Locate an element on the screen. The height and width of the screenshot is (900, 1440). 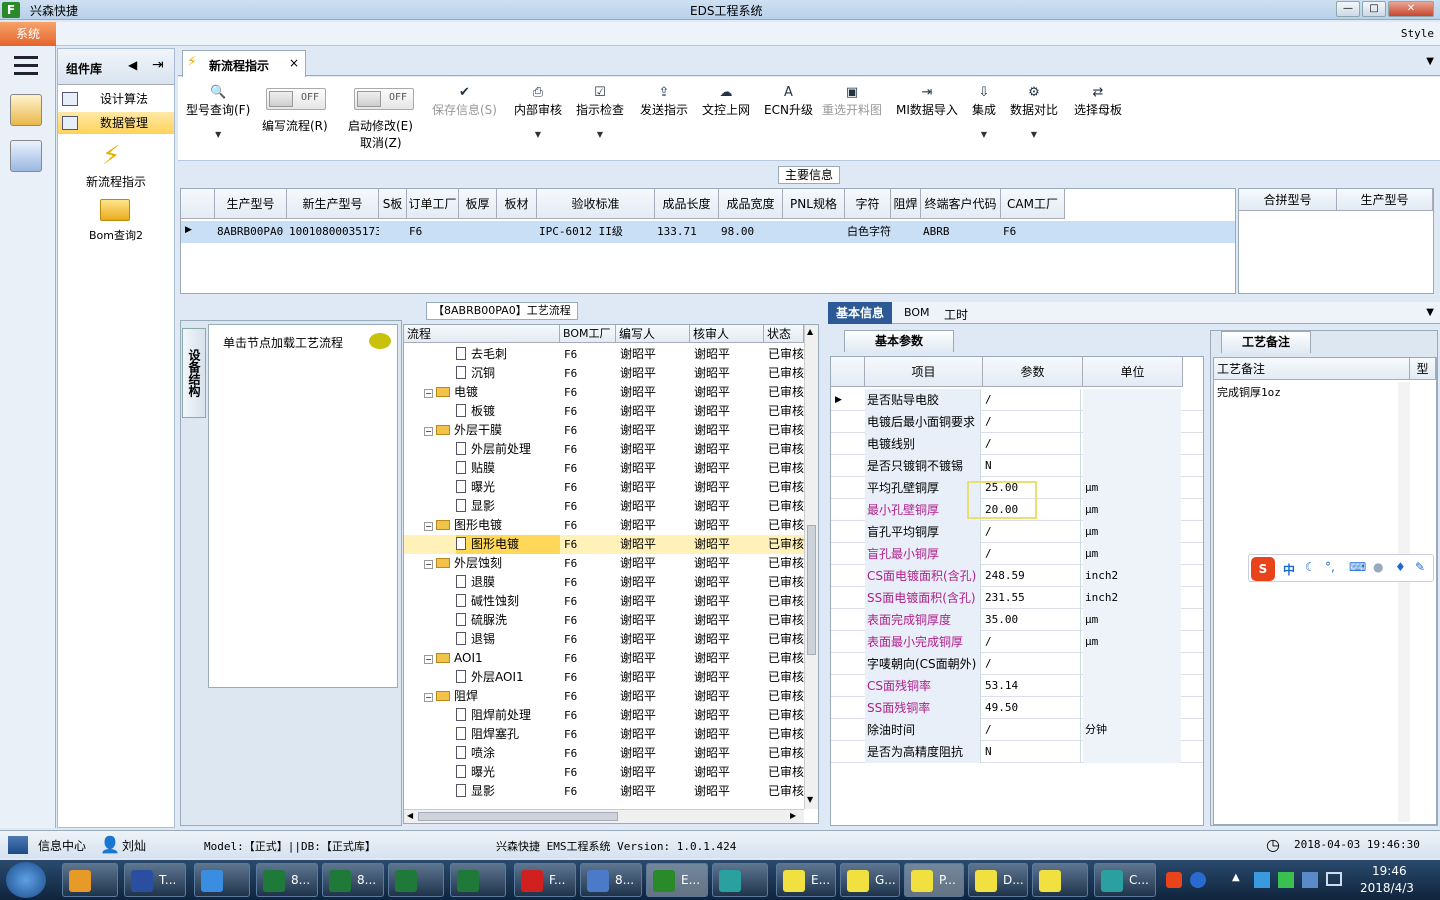
integrate-button: ⇩ 集成 ▼ is located at coordinates (984, 112).